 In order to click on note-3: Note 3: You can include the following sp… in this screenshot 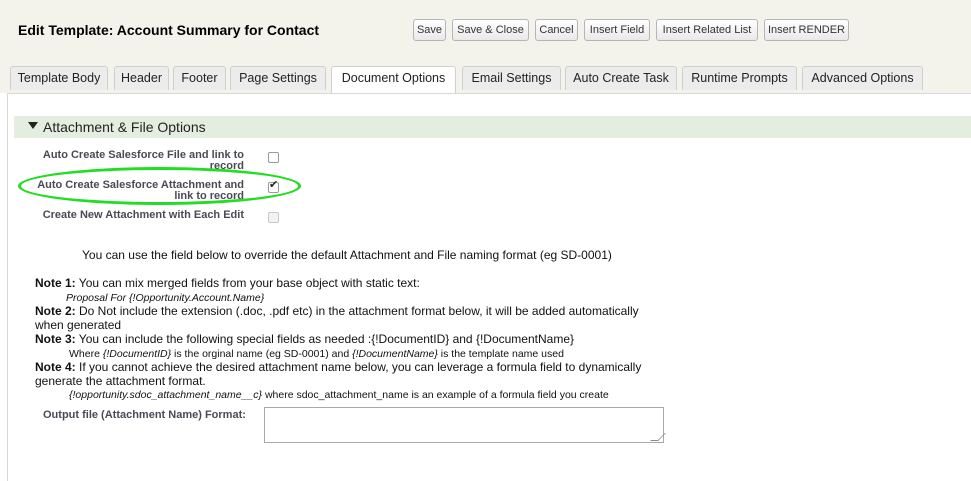, I will do `click(304, 339)`.